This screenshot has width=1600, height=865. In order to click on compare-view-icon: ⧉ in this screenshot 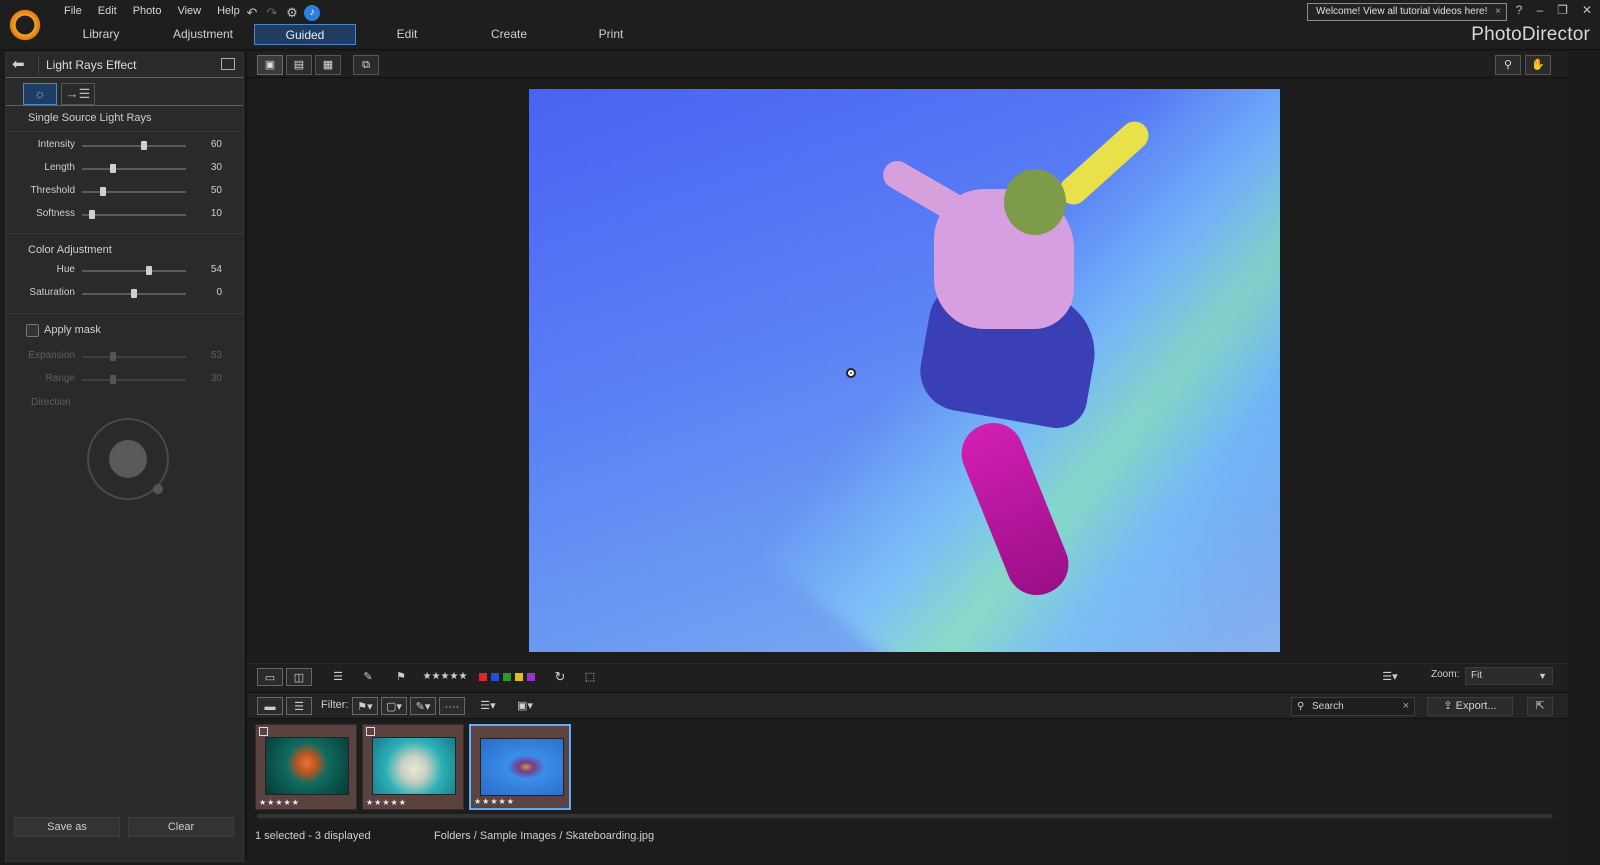, I will do `click(366, 65)`.